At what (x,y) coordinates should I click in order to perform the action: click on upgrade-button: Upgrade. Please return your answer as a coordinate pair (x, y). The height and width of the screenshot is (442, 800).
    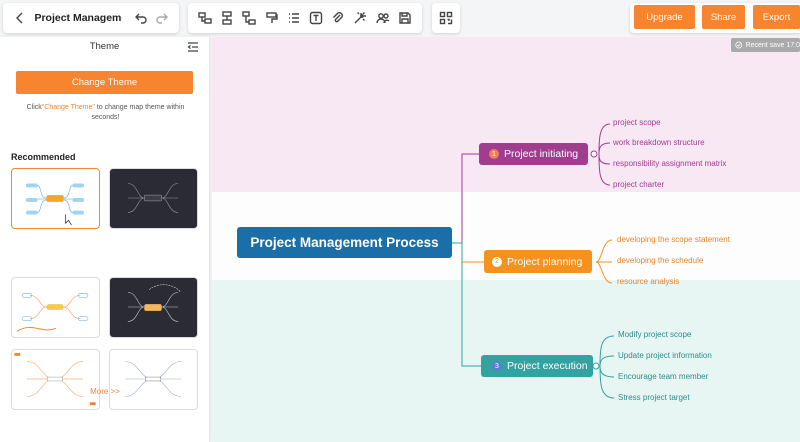
    Looking at the image, I should click on (664, 17).